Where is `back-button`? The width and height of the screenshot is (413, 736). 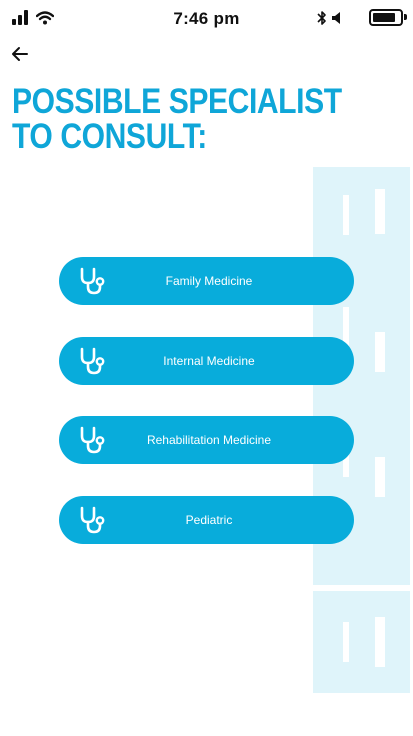
back-button is located at coordinates (20, 54).